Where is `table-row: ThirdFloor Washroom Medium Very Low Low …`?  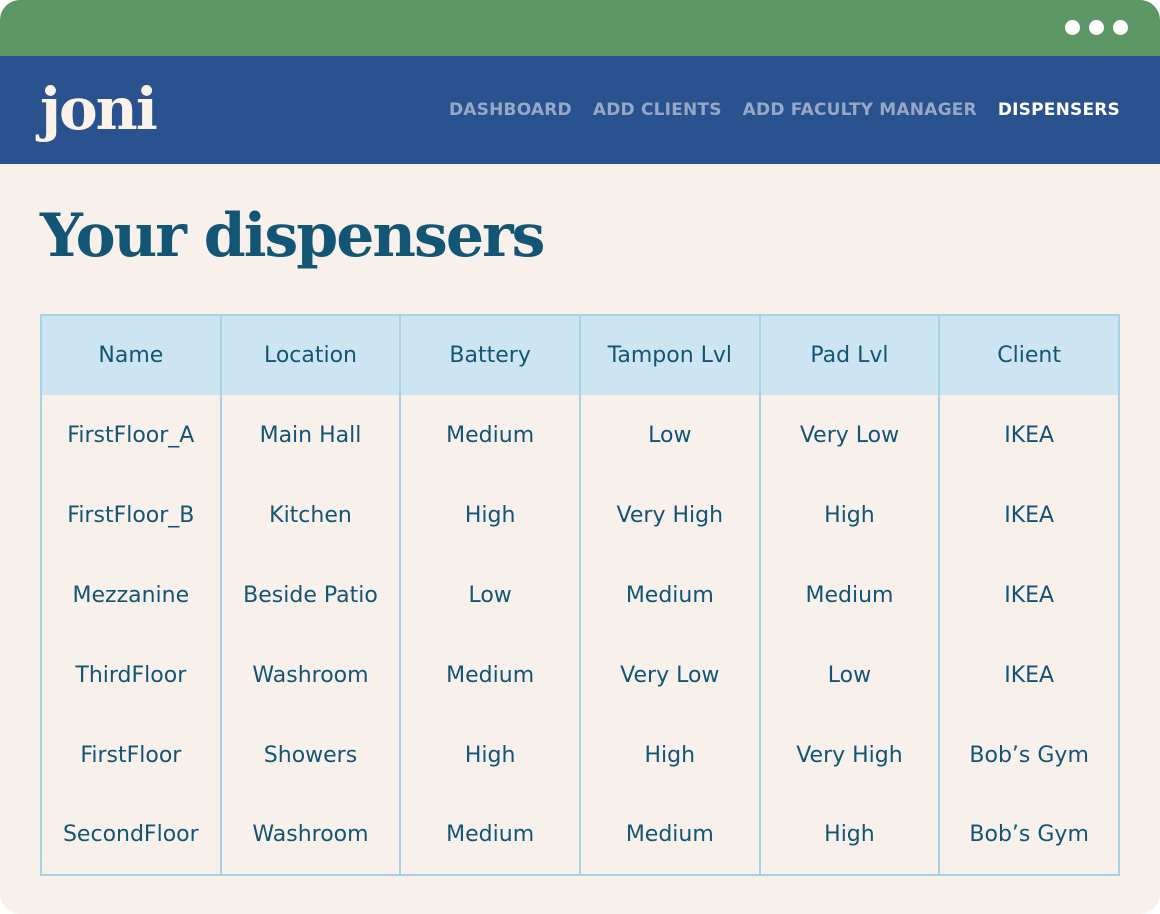
table-row: ThirdFloor Washroom Medium Very Low Low … is located at coordinates (580, 675).